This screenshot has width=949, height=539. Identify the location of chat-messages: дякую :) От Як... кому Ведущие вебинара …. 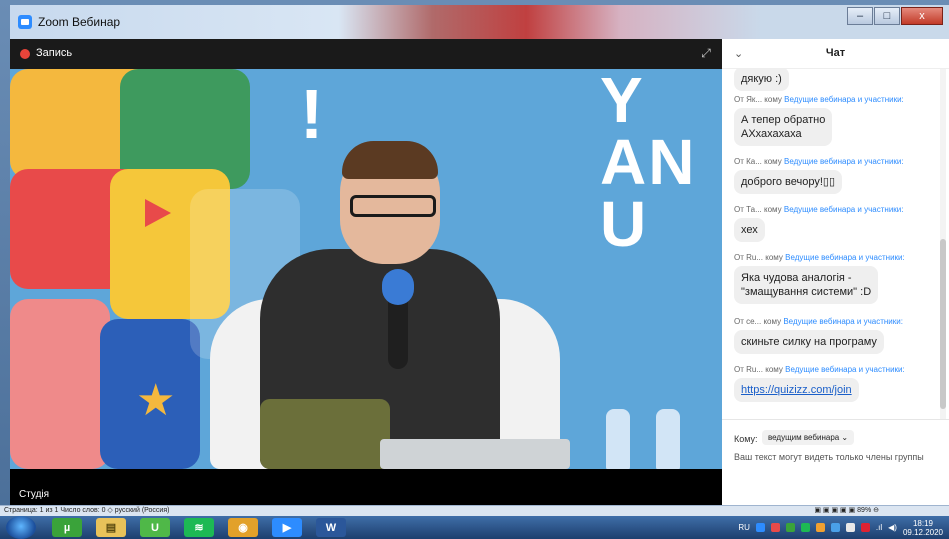
(830, 244).